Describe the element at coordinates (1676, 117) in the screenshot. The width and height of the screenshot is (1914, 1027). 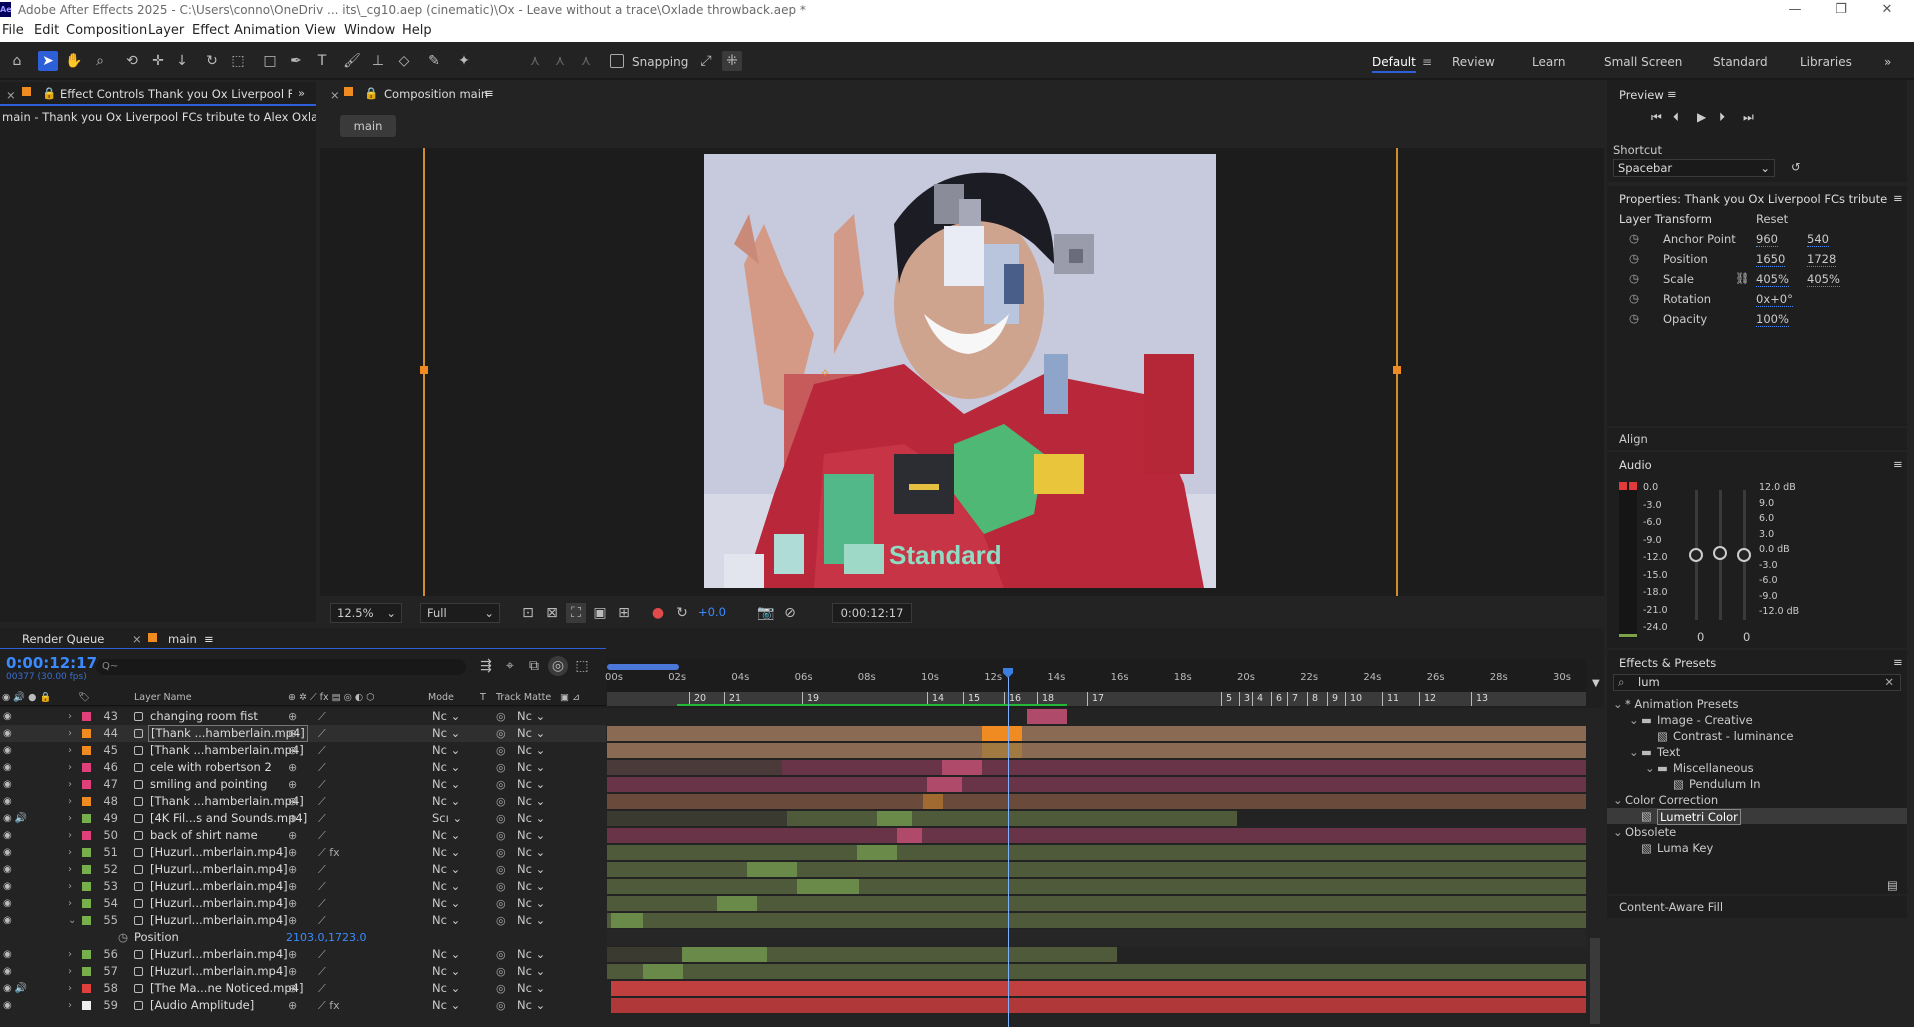
I see `previous-frame-icon: ⏴` at that location.